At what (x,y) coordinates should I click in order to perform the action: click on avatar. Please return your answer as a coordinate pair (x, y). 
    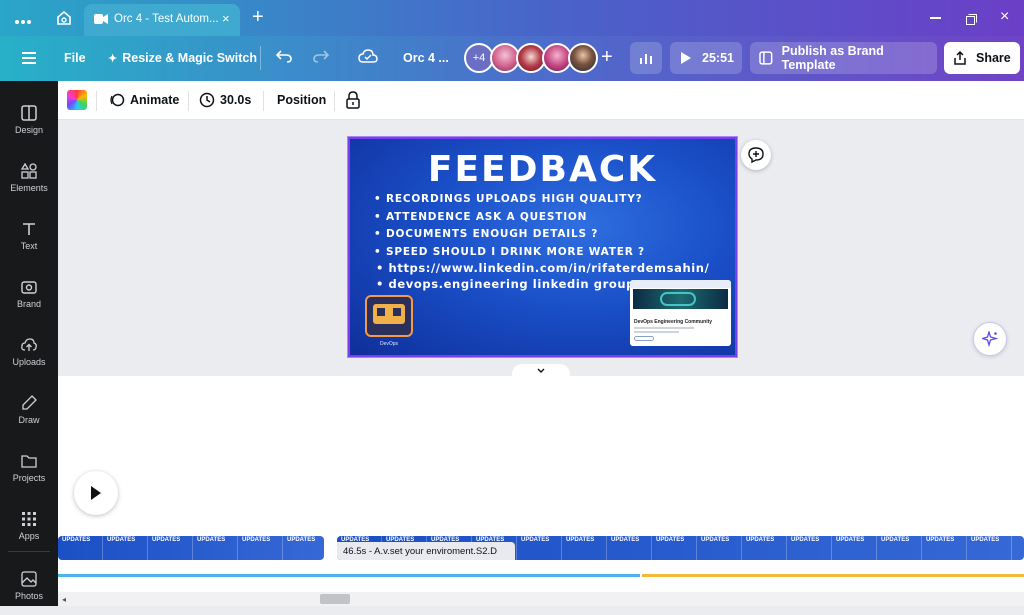
    Looking at the image, I should click on (583, 58).